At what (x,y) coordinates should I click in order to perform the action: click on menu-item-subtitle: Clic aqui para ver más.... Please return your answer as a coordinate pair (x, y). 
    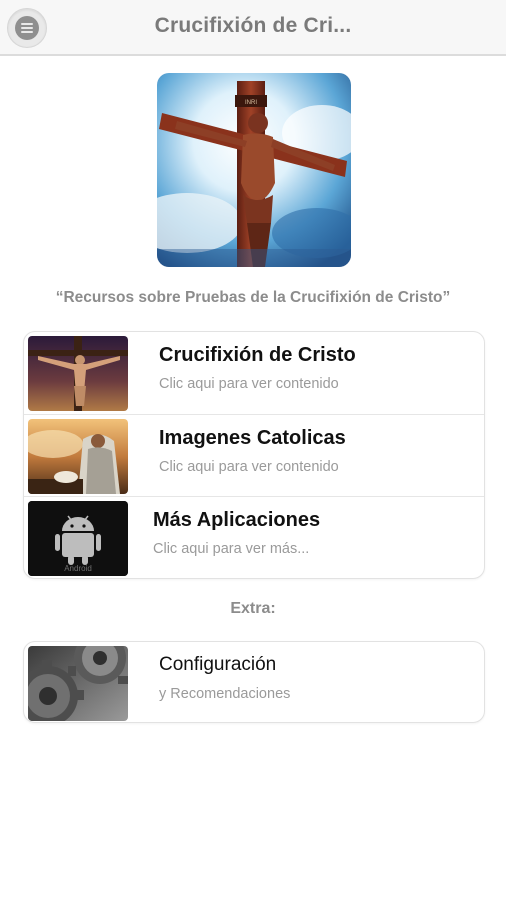
    Looking at the image, I should click on (231, 549).